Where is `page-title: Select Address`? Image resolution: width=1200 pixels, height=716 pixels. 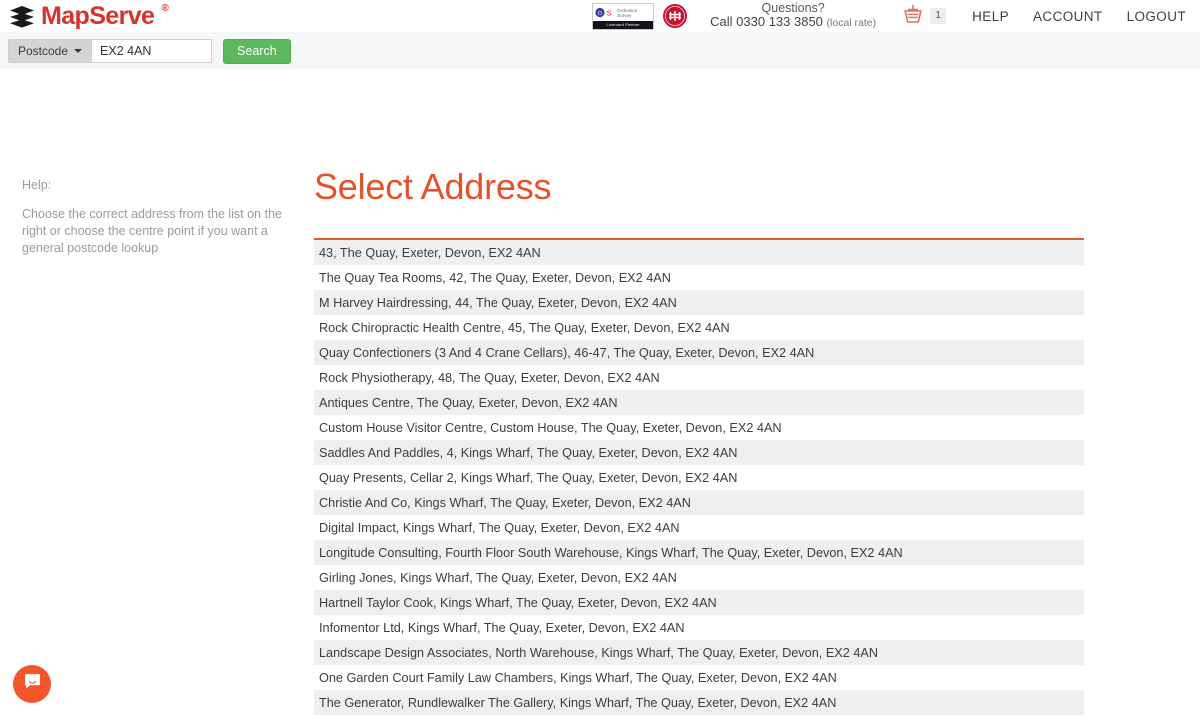
page-title: Select Address is located at coordinates (433, 186).